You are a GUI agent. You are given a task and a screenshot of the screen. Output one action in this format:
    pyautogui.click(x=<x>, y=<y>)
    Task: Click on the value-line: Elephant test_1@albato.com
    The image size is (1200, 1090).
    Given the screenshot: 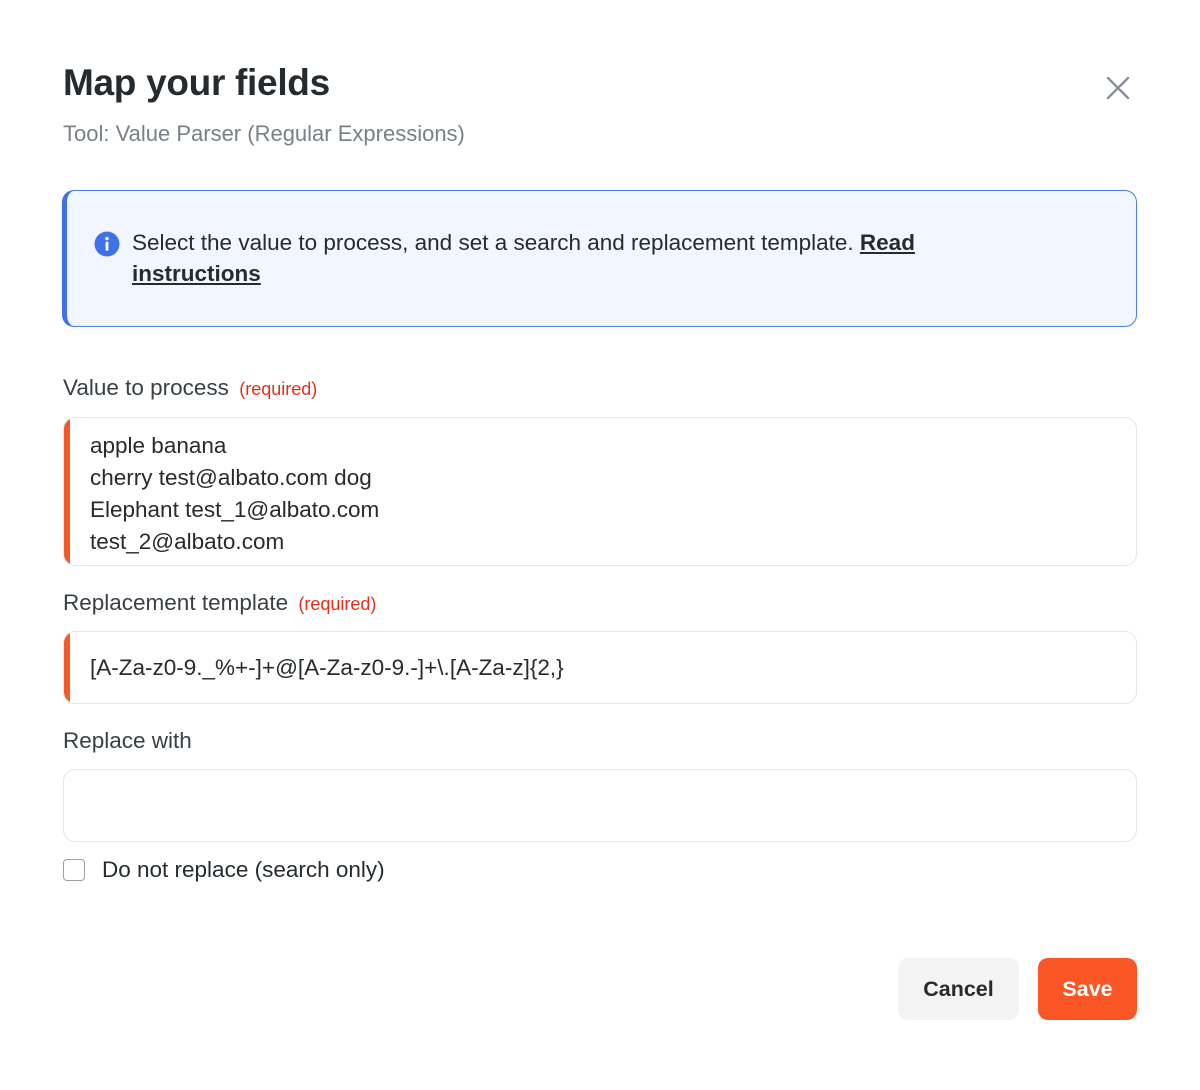 What is the action you would take?
    pyautogui.click(x=235, y=509)
    